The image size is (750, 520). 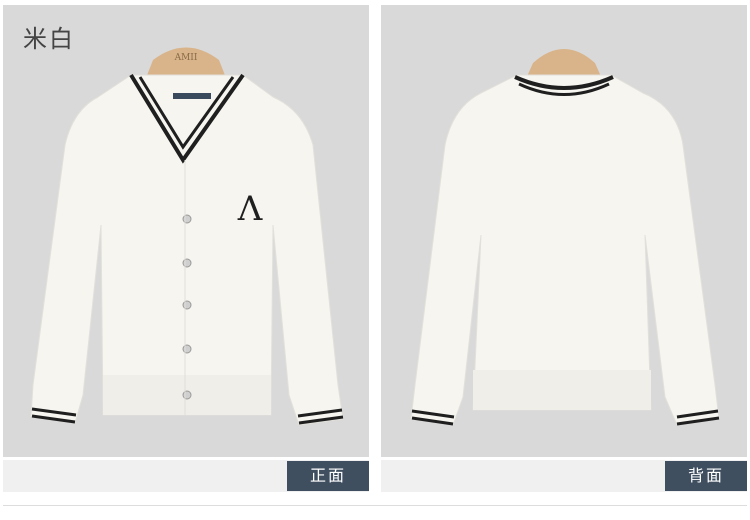 What do you see at coordinates (192, 96) in the screenshot?
I see `neck-label` at bounding box center [192, 96].